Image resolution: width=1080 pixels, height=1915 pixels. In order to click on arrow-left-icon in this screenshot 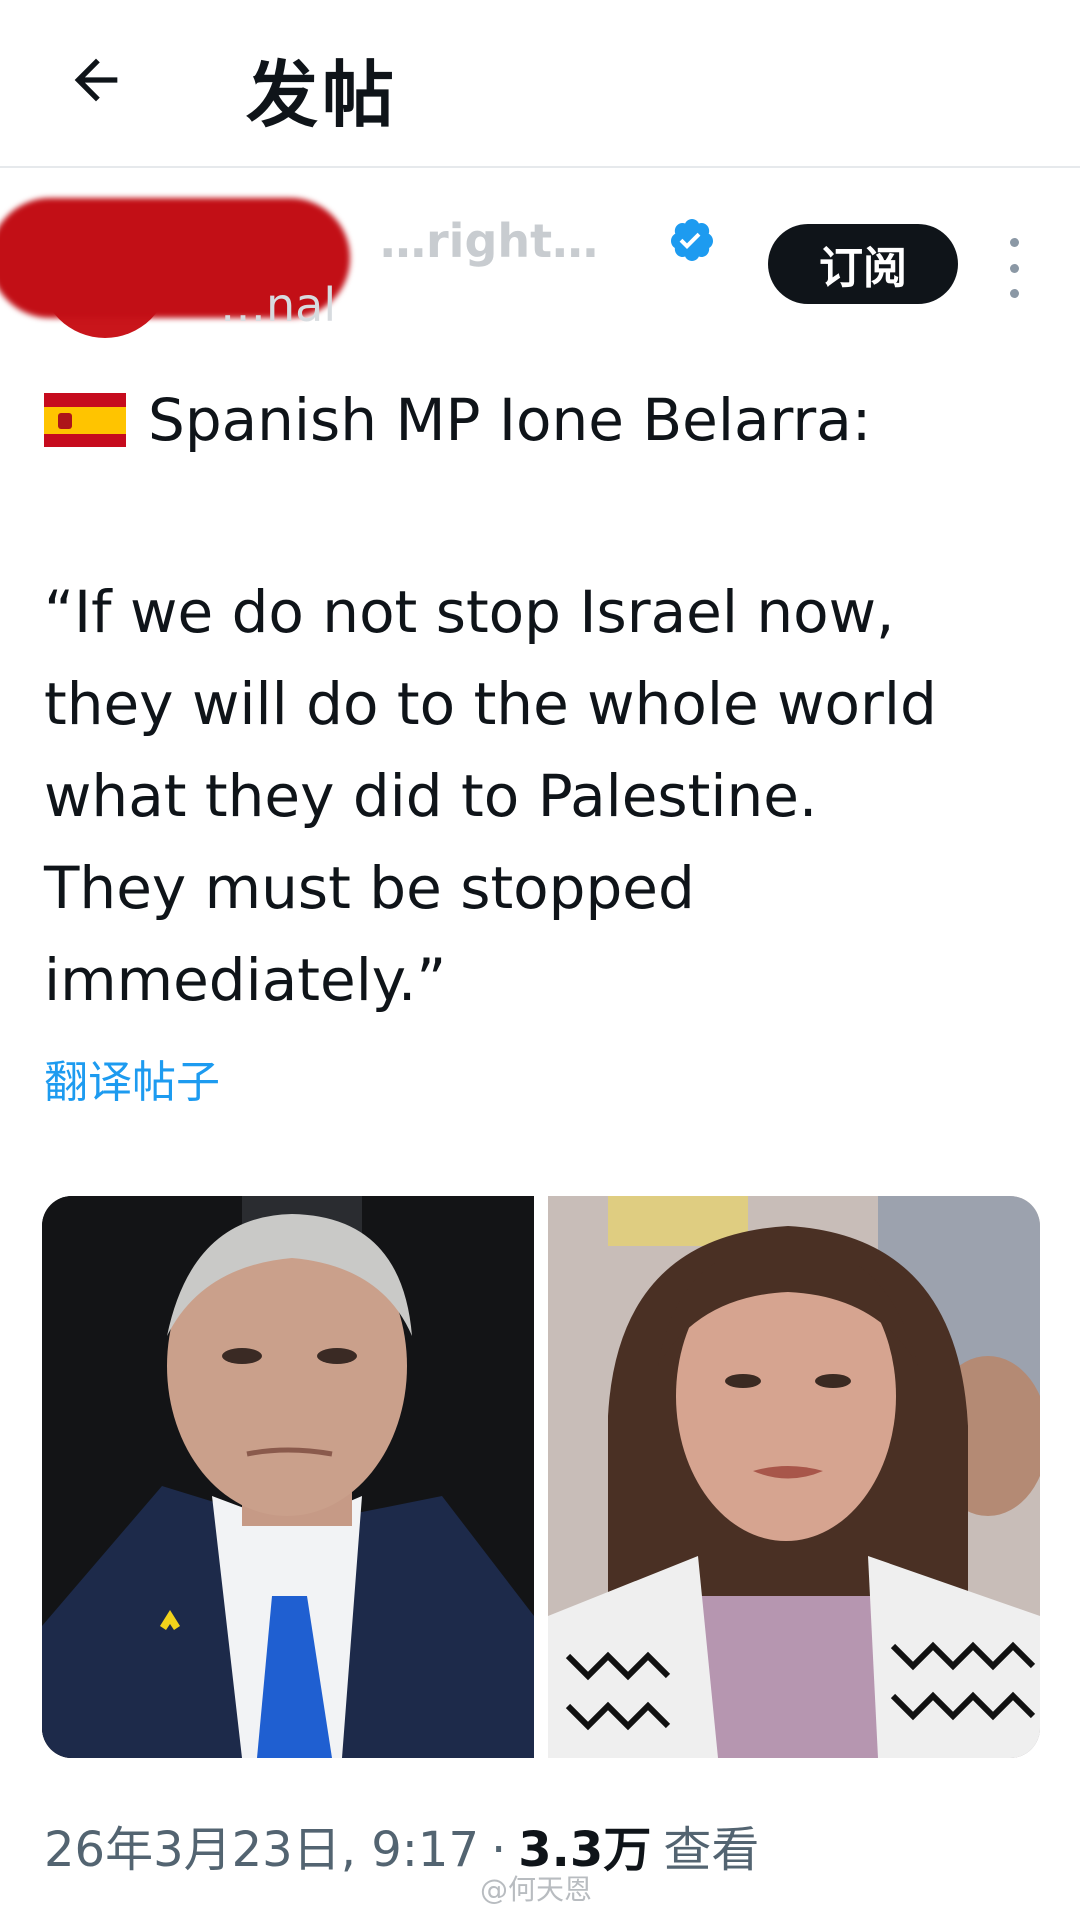, I will do `click(96, 80)`.